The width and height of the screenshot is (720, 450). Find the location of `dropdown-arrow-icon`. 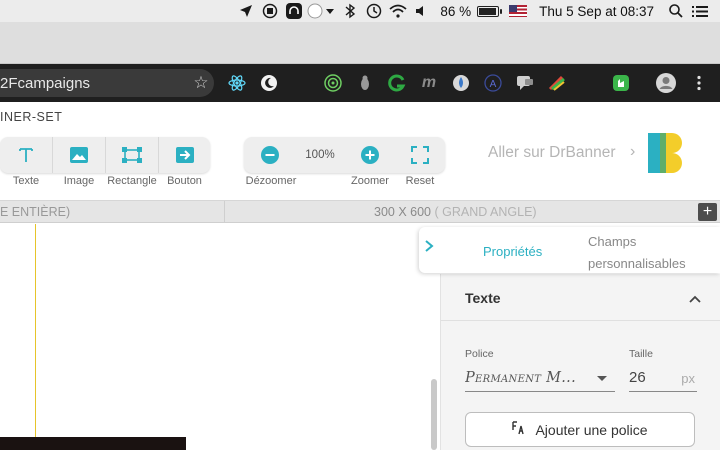

dropdown-arrow-icon is located at coordinates (602, 378).